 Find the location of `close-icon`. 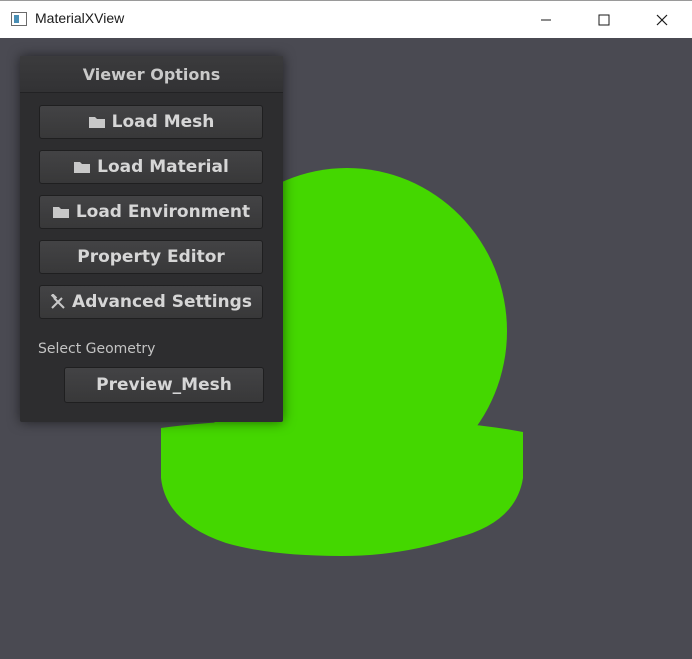

close-icon is located at coordinates (662, 19).